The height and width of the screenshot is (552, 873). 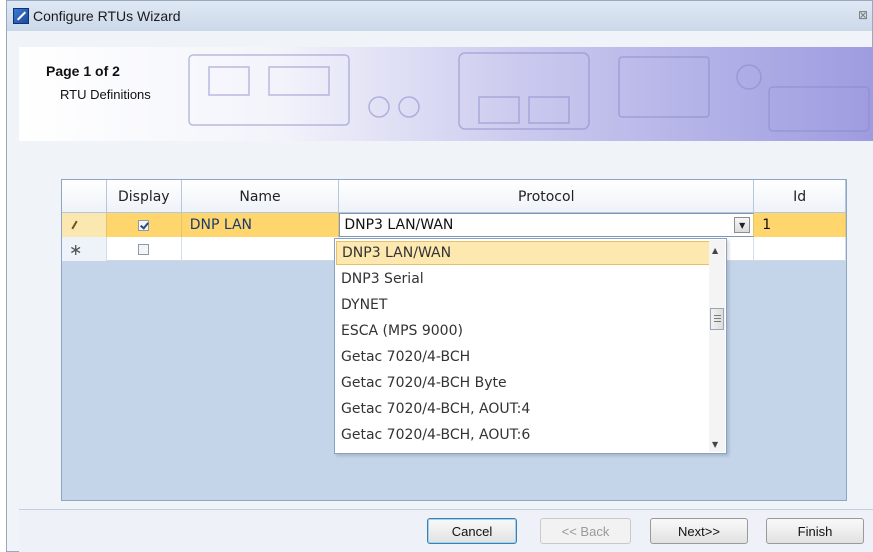 I want to click on dropdown-option: ESCA (MPS 9000), so click(x=523, y=331).